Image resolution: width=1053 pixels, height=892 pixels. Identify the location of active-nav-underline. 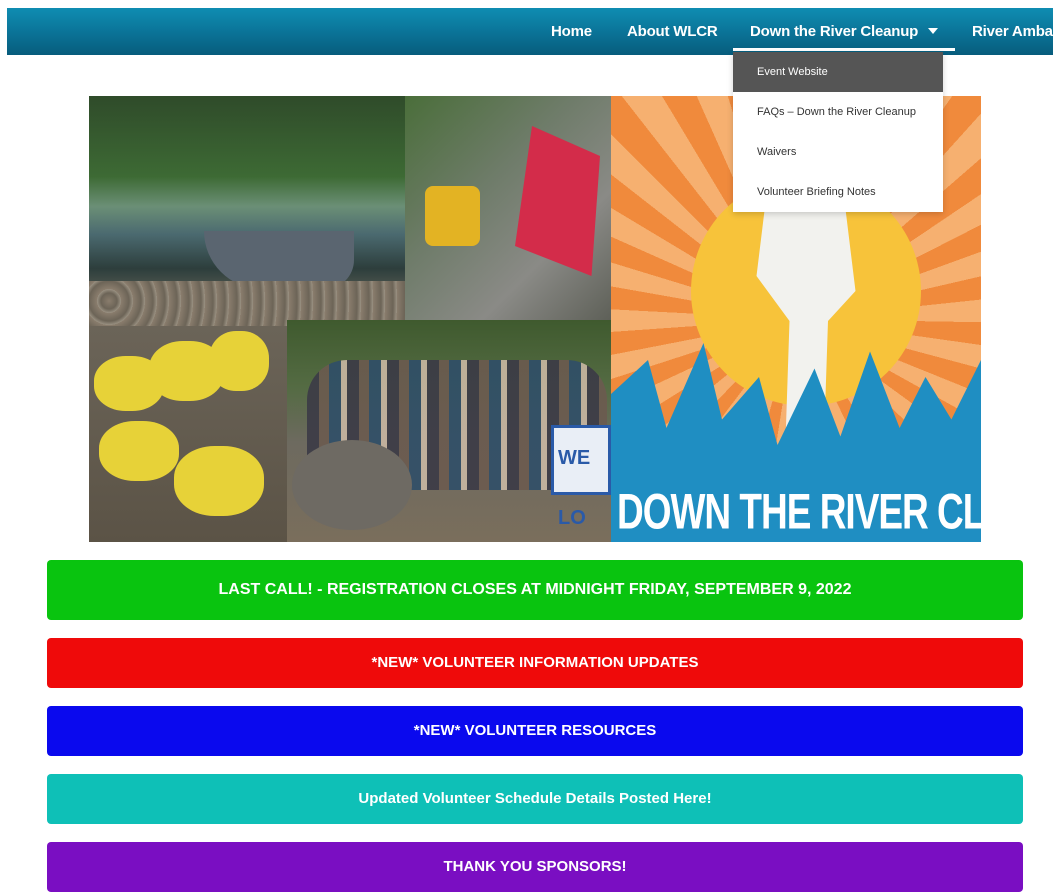
(844, 49).